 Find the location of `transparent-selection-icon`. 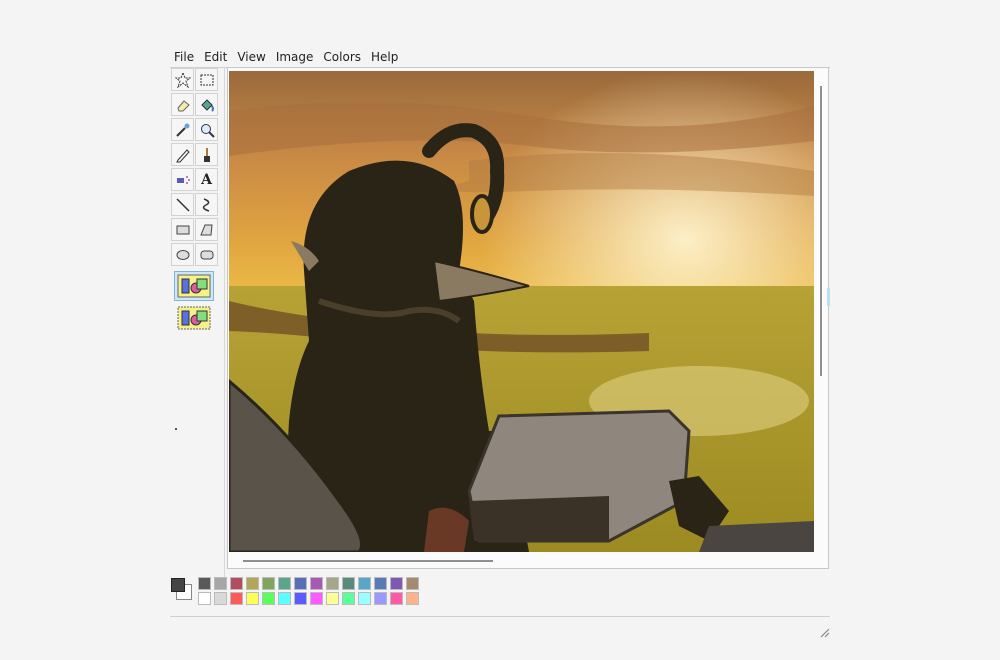

transparent-selection-icon is located at coordinates (194, 318).